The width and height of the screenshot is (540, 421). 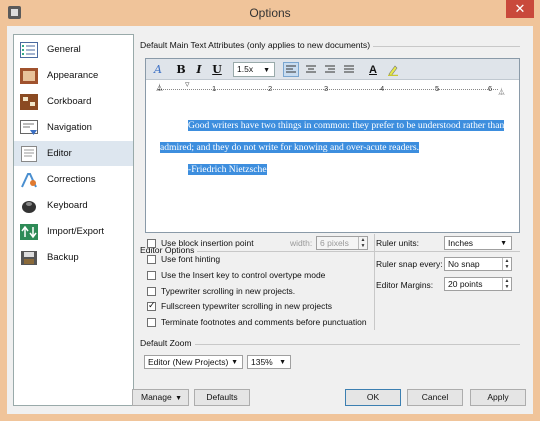 I want to click on italic-button: I, so click(x=199, y=69).